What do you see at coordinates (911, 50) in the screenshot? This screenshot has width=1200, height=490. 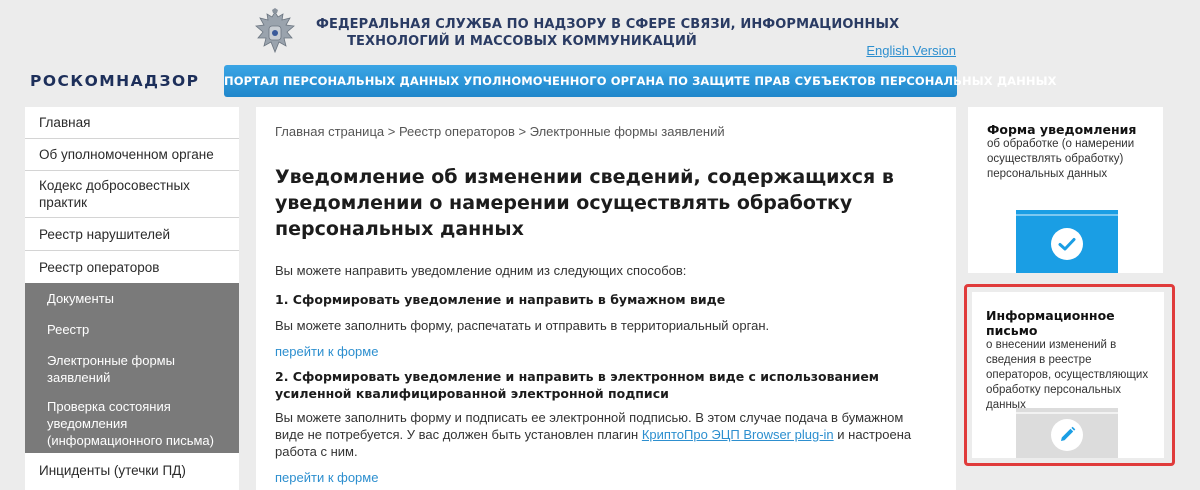 I see `english-version-link: English Version` at bounding box center [911, 50].